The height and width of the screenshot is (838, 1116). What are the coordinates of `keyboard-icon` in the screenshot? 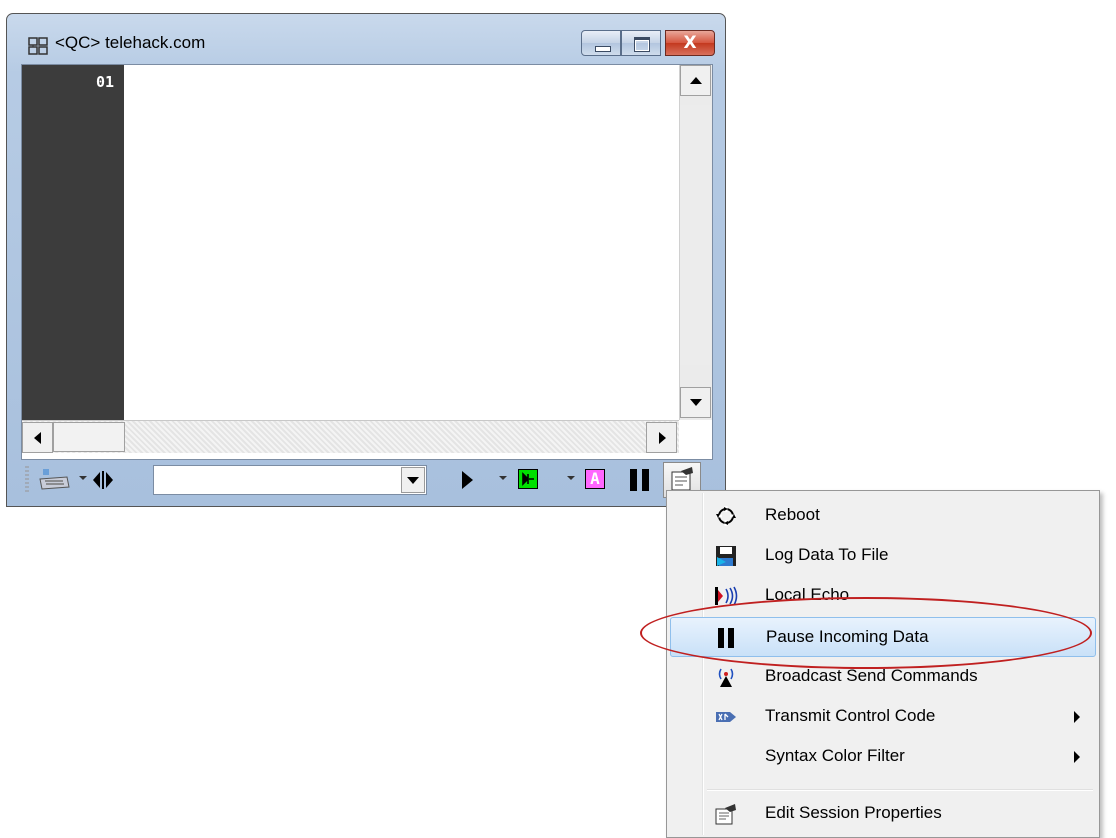 It's located at (54, 480).